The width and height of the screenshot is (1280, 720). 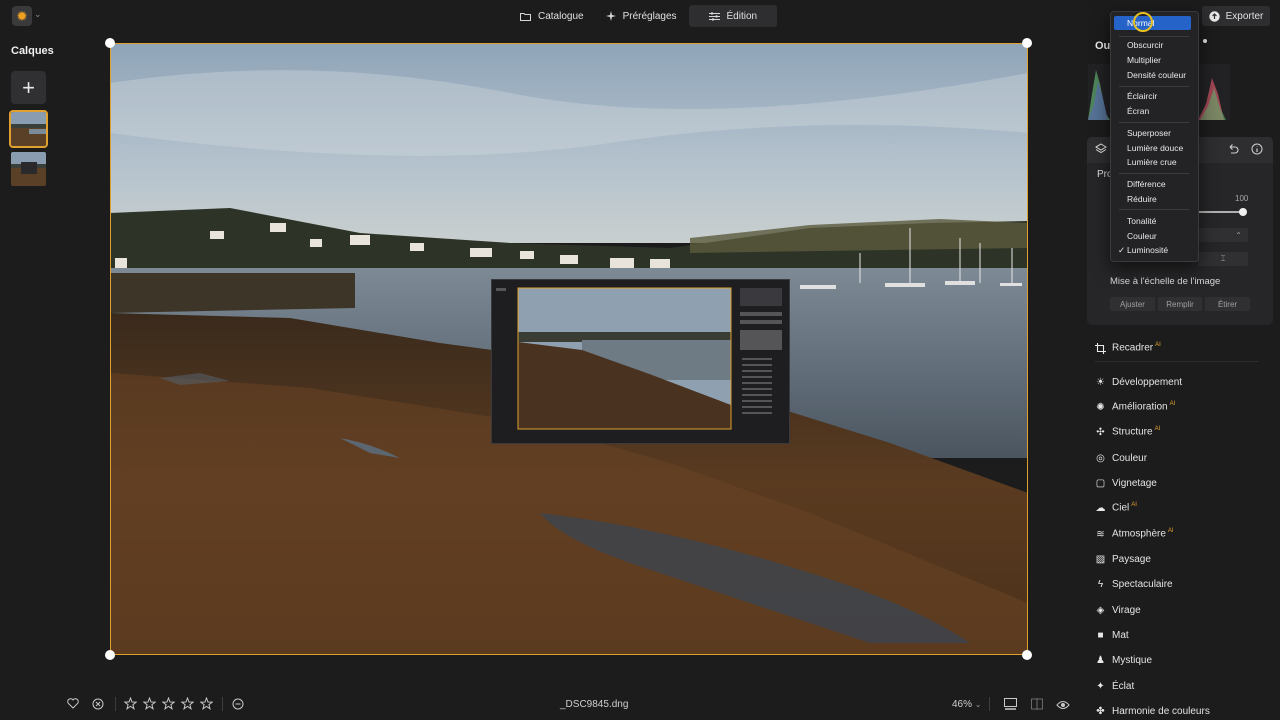 I want to click on folder-icon, so click(x=525, y=16).